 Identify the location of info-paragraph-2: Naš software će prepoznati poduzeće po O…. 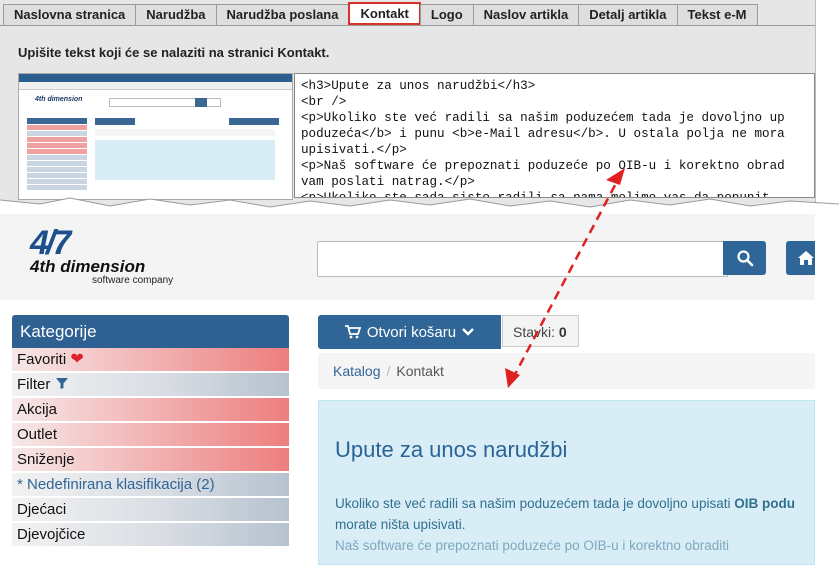
(532, 545).